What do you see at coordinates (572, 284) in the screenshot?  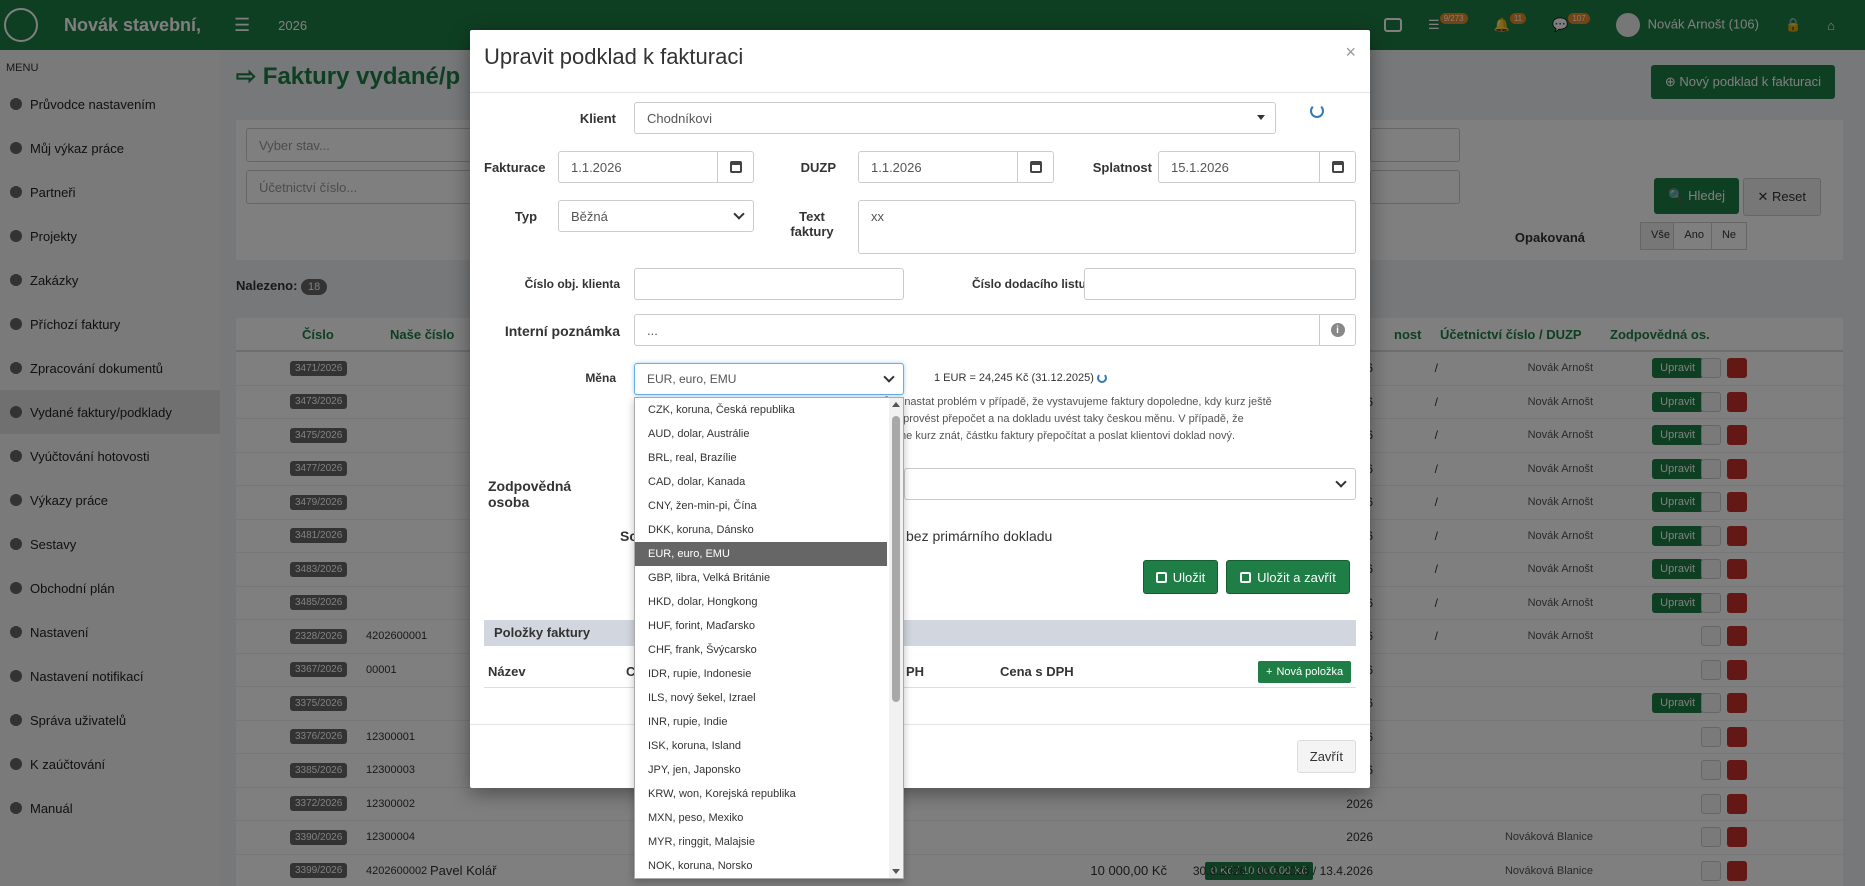 I see `obj-label: Číslo obj. klienta` at bounding box center [572, 284].